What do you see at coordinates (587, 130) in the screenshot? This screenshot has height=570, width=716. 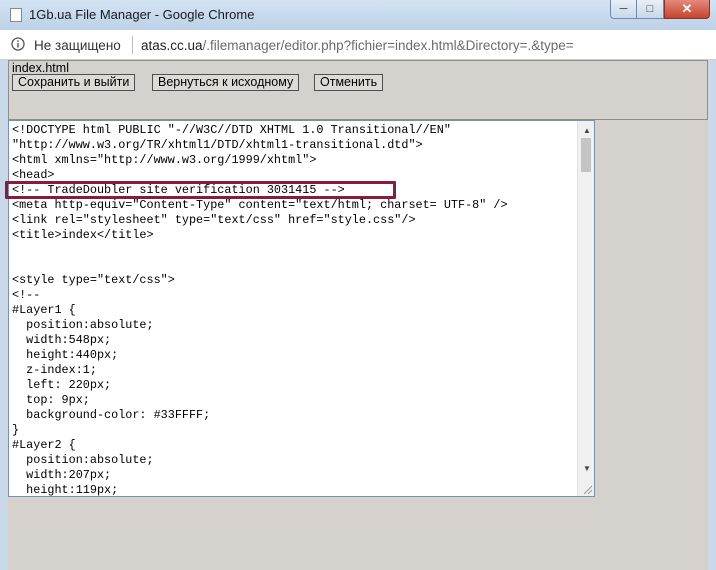 I see `scroll-up-arrow-icon: ▲` at bounding box center [587, 130].